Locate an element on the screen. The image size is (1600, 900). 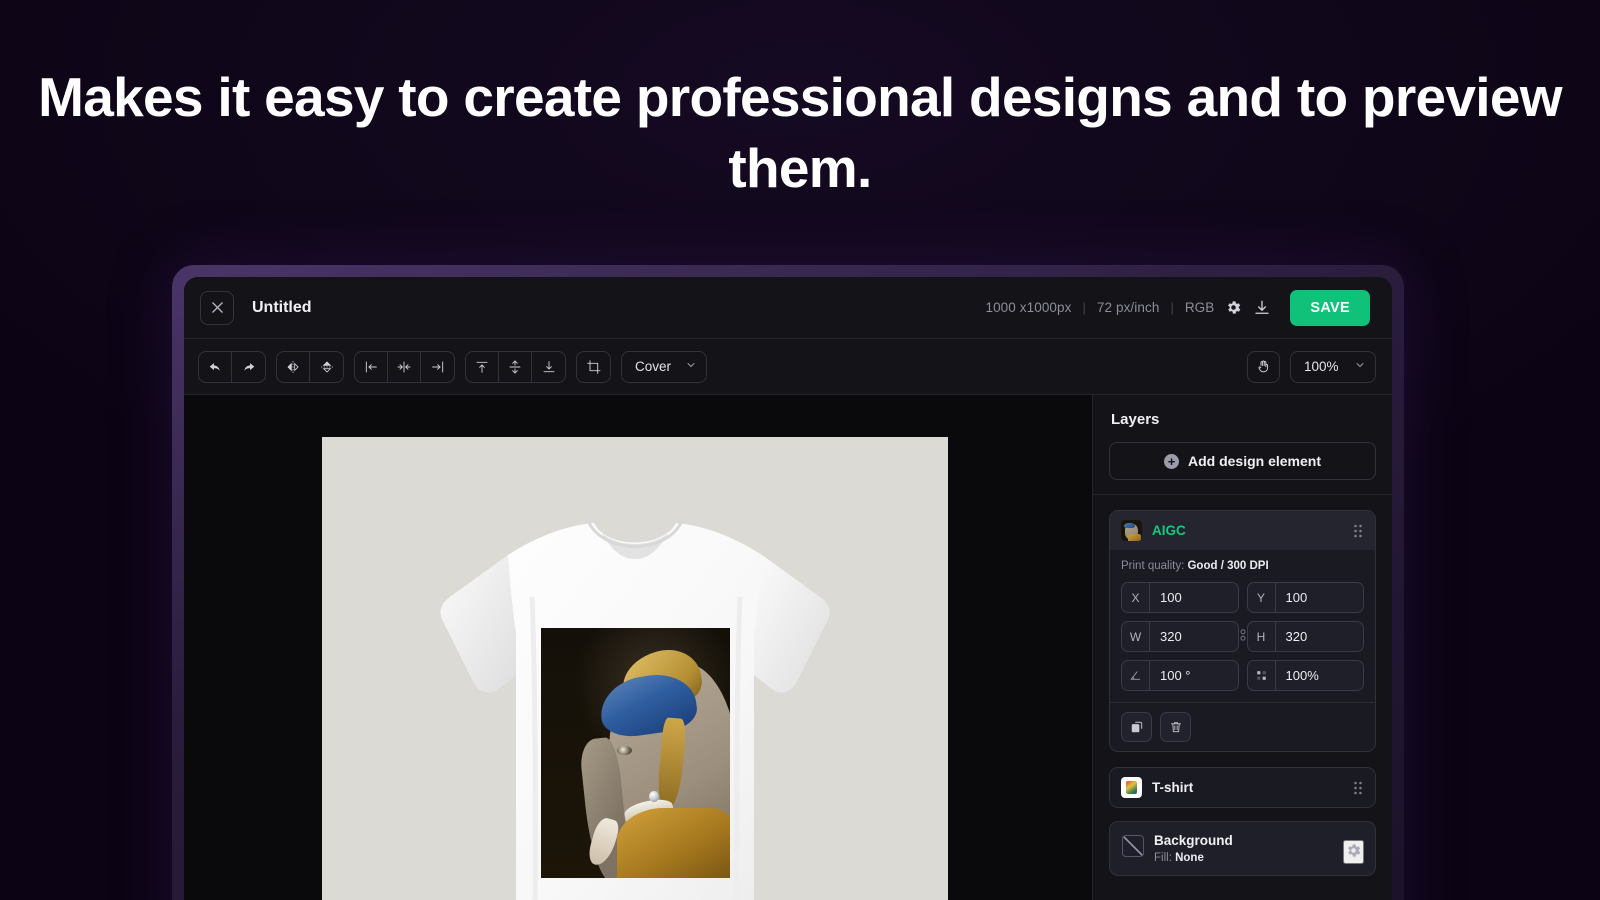
aigc-thumbnail is located at coordinates (1131, 530).